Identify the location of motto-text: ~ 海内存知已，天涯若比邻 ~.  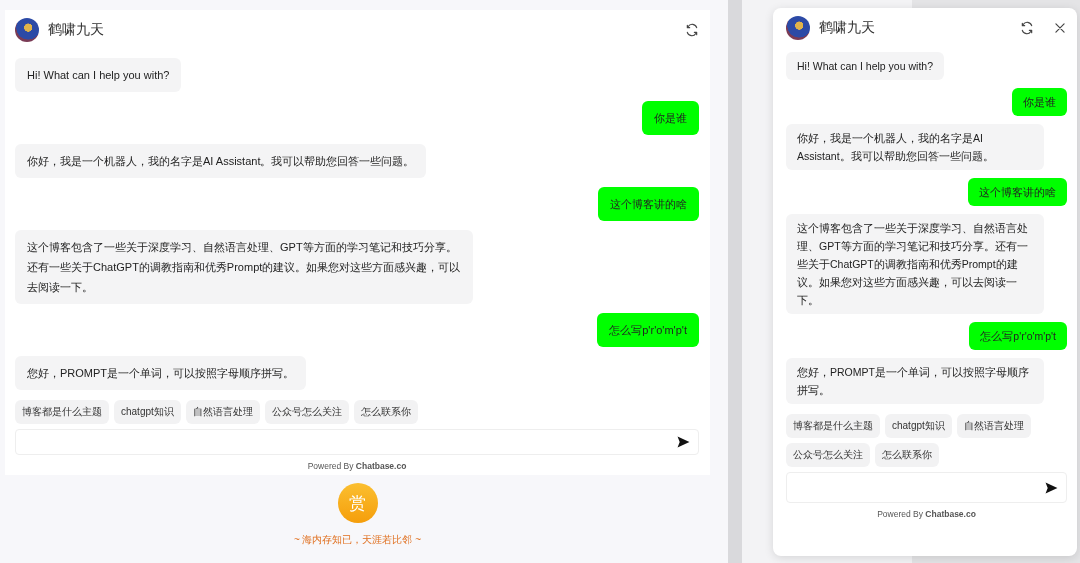
(357, 540).